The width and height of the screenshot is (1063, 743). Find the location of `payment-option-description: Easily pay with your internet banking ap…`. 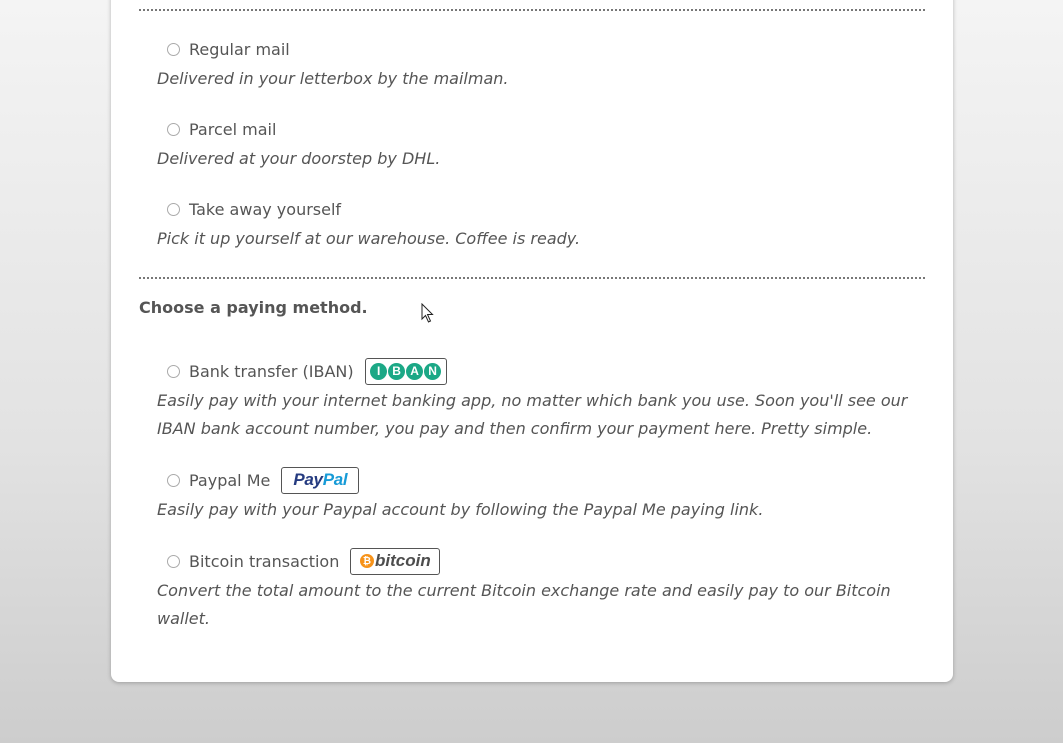

payment-option-description: Easily pay with your internet banking ap… is located at coordinates (532, 414).